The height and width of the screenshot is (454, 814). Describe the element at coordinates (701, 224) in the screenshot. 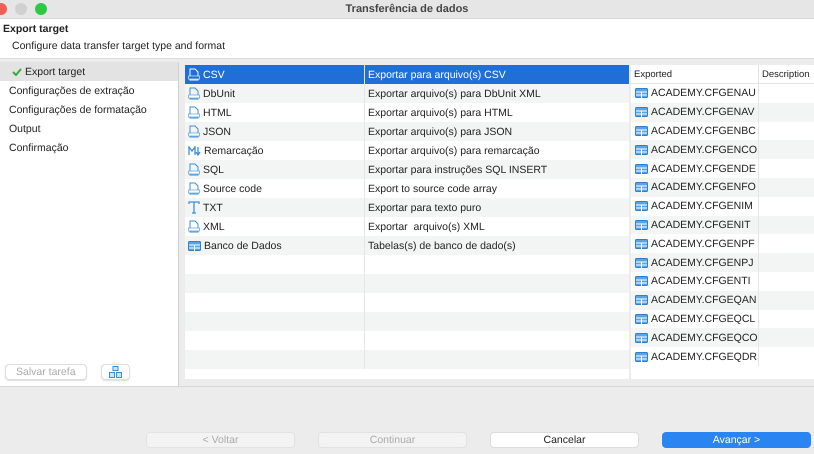

I see `table-name: ACADEMY.CFGENIT` at that location.